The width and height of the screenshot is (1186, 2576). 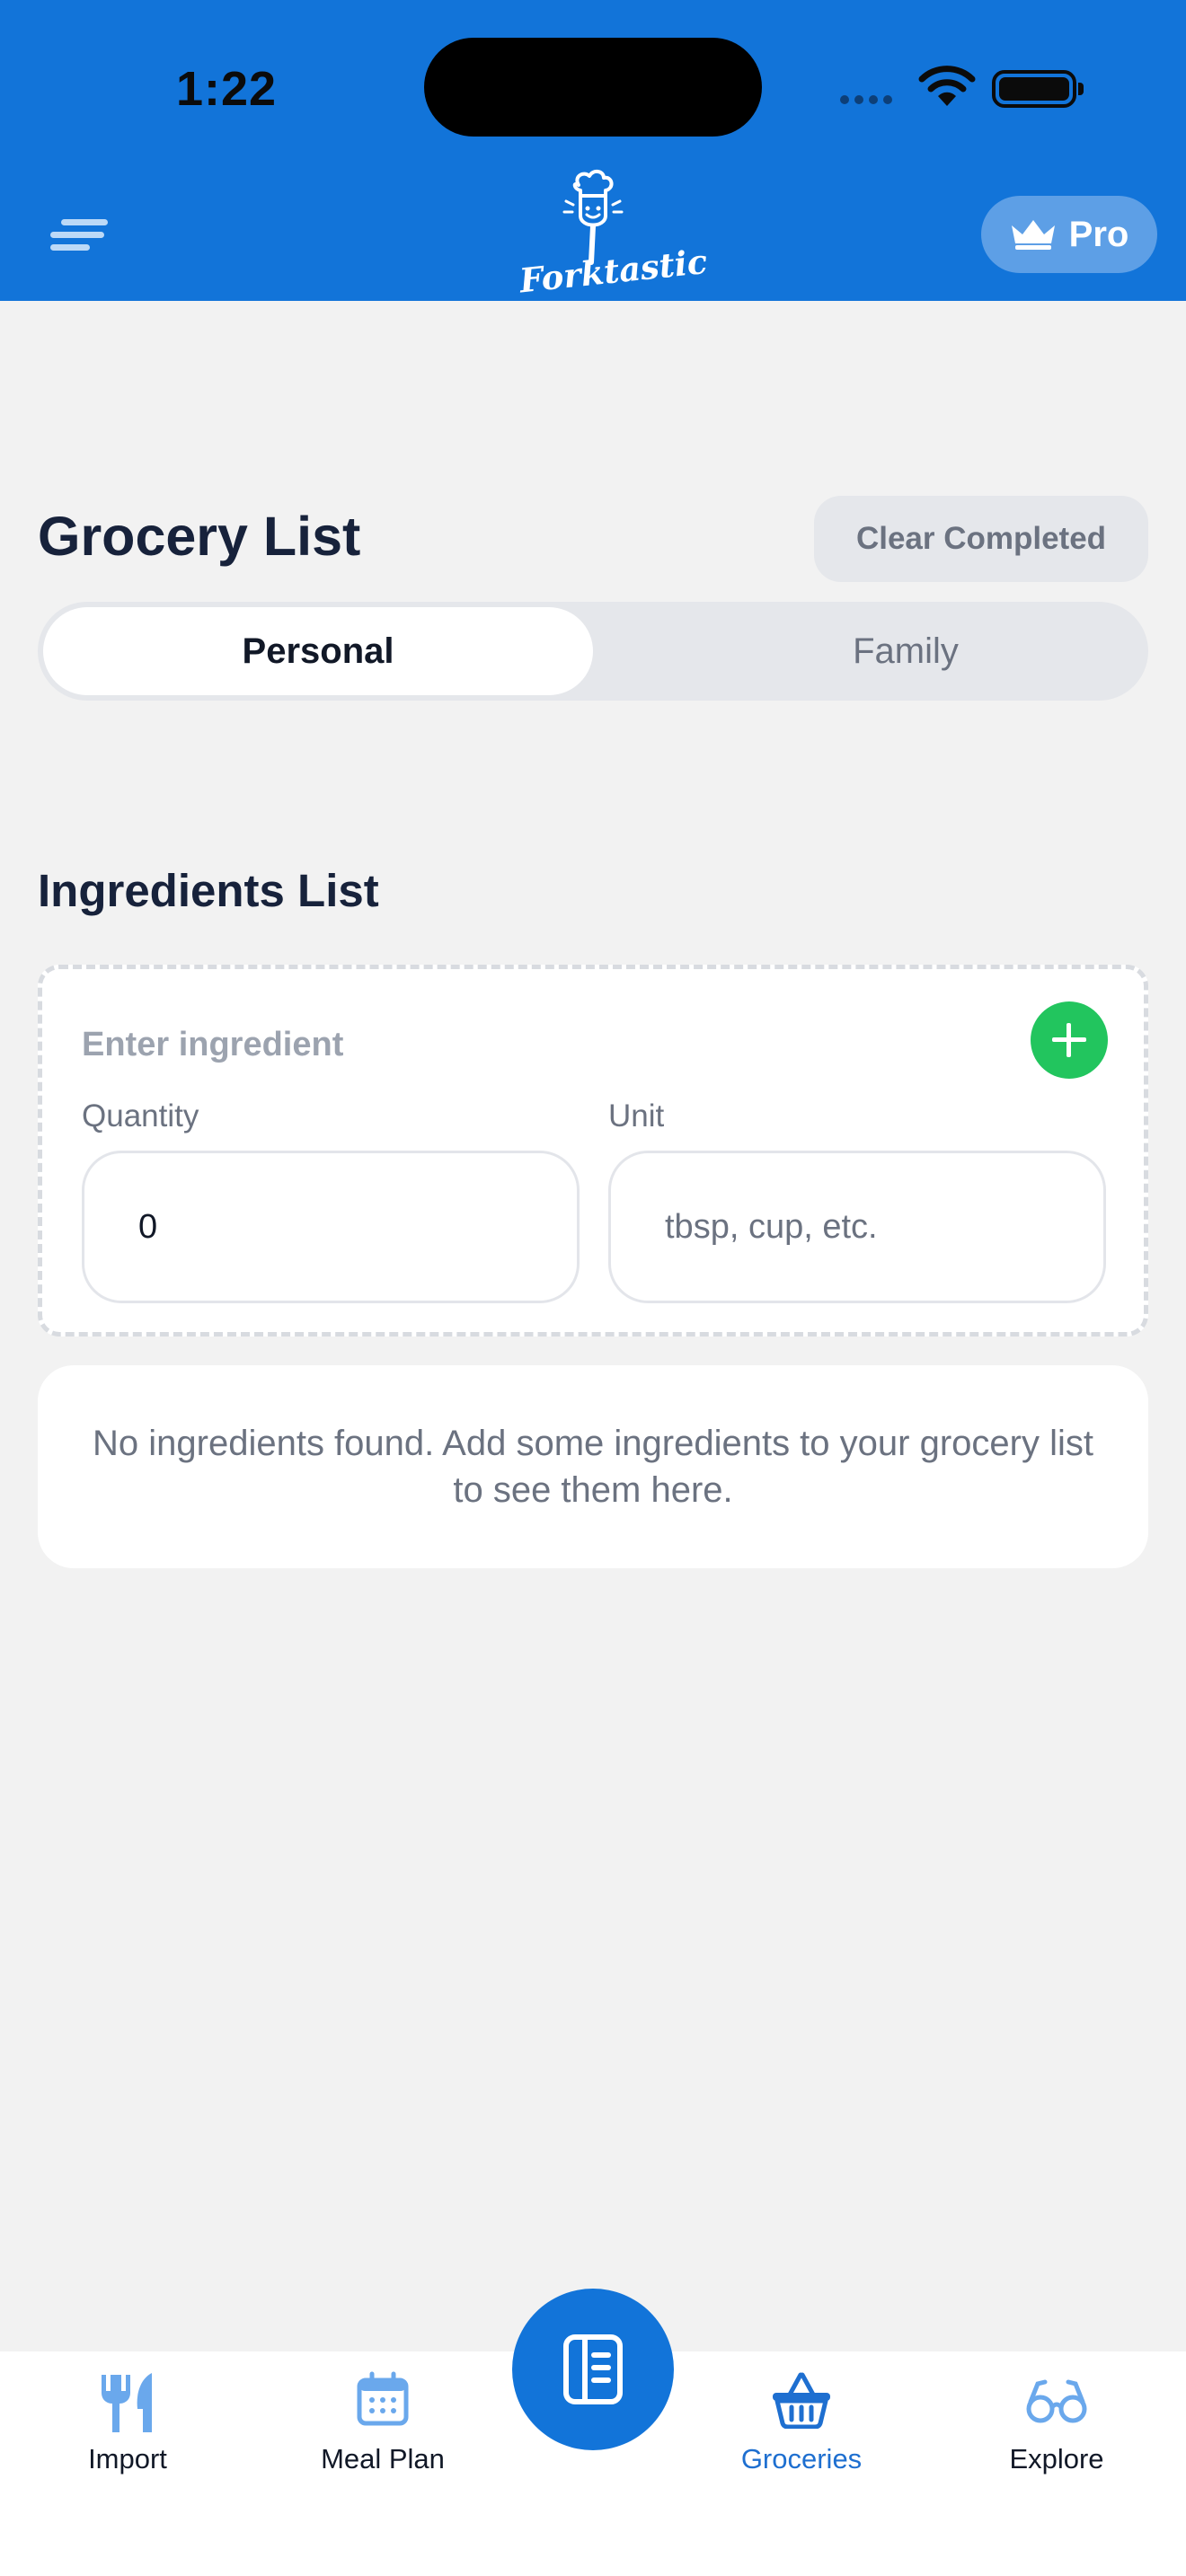 I want to click on tabbar-item-groceries: Groceries, so click(x=801, y=2423).